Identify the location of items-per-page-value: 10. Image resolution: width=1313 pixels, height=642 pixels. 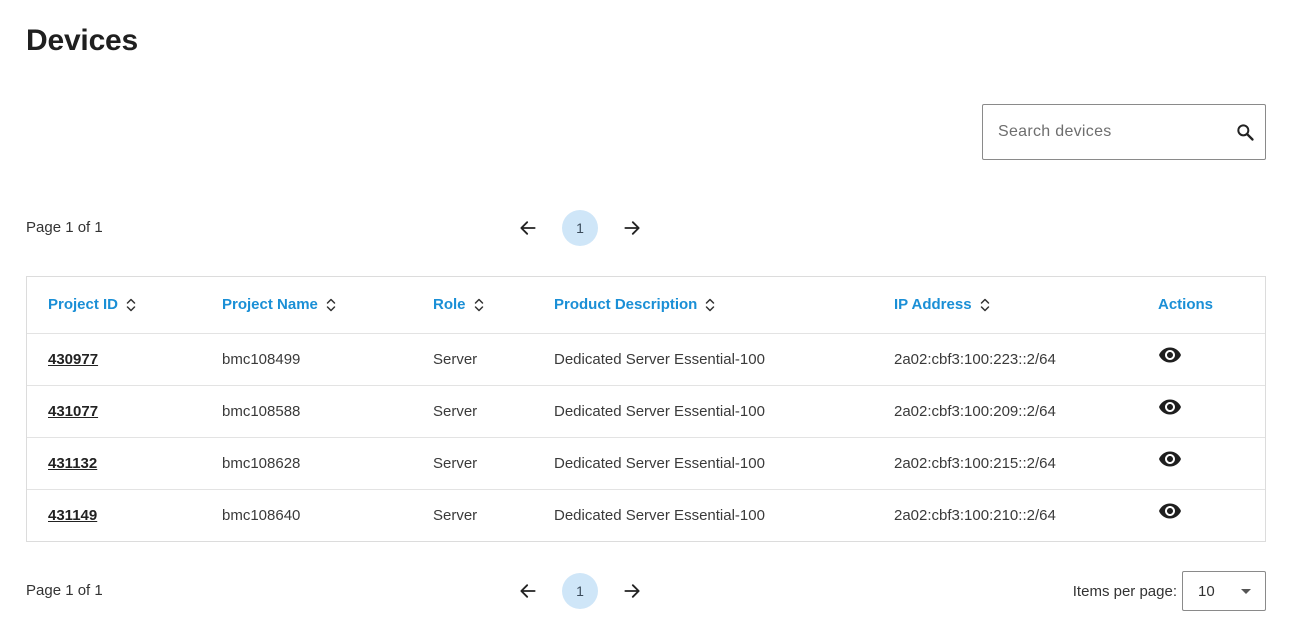
(1206, 591).